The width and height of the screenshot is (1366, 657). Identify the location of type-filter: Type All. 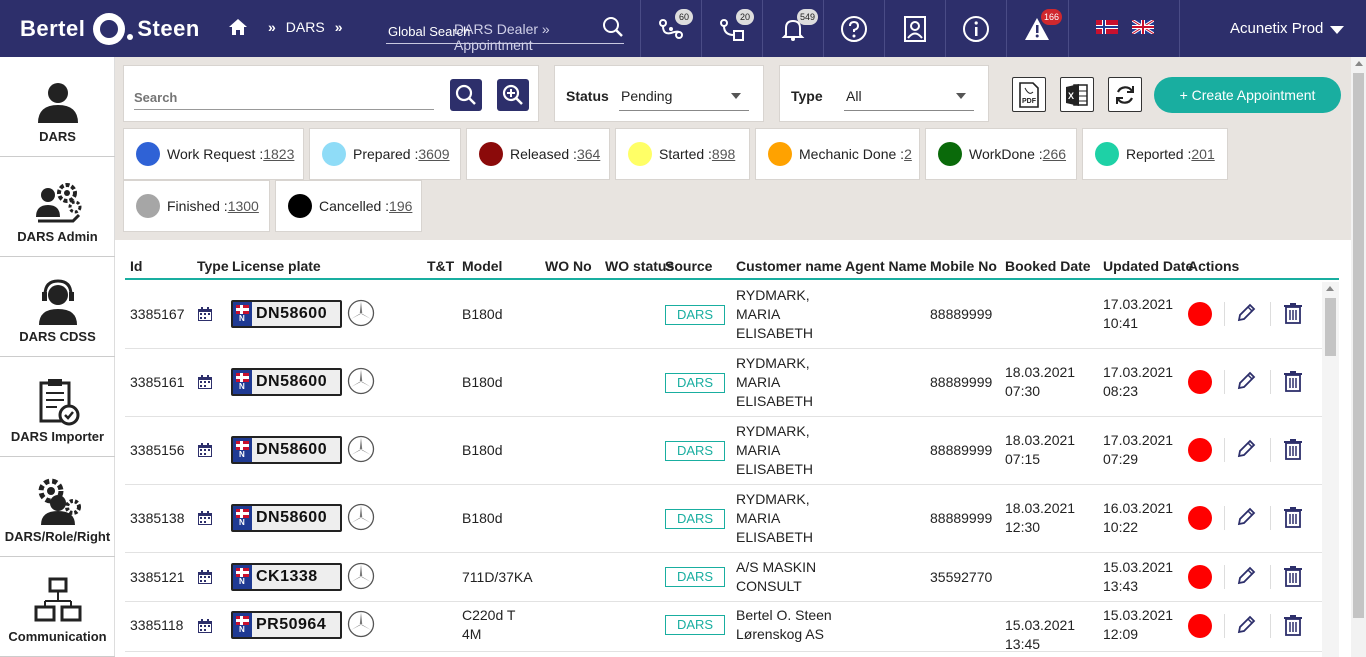
(884, 93).